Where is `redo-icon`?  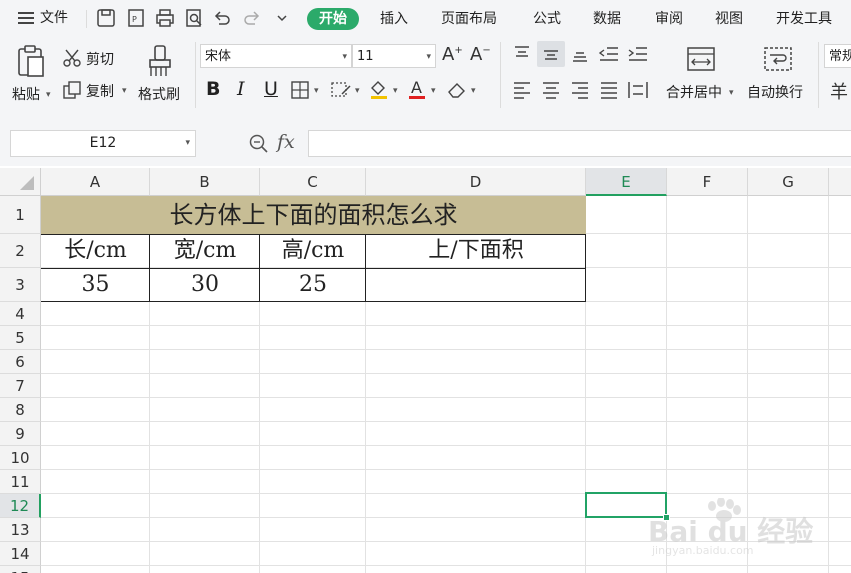 redo-icon is located at coordinates (252, 18).